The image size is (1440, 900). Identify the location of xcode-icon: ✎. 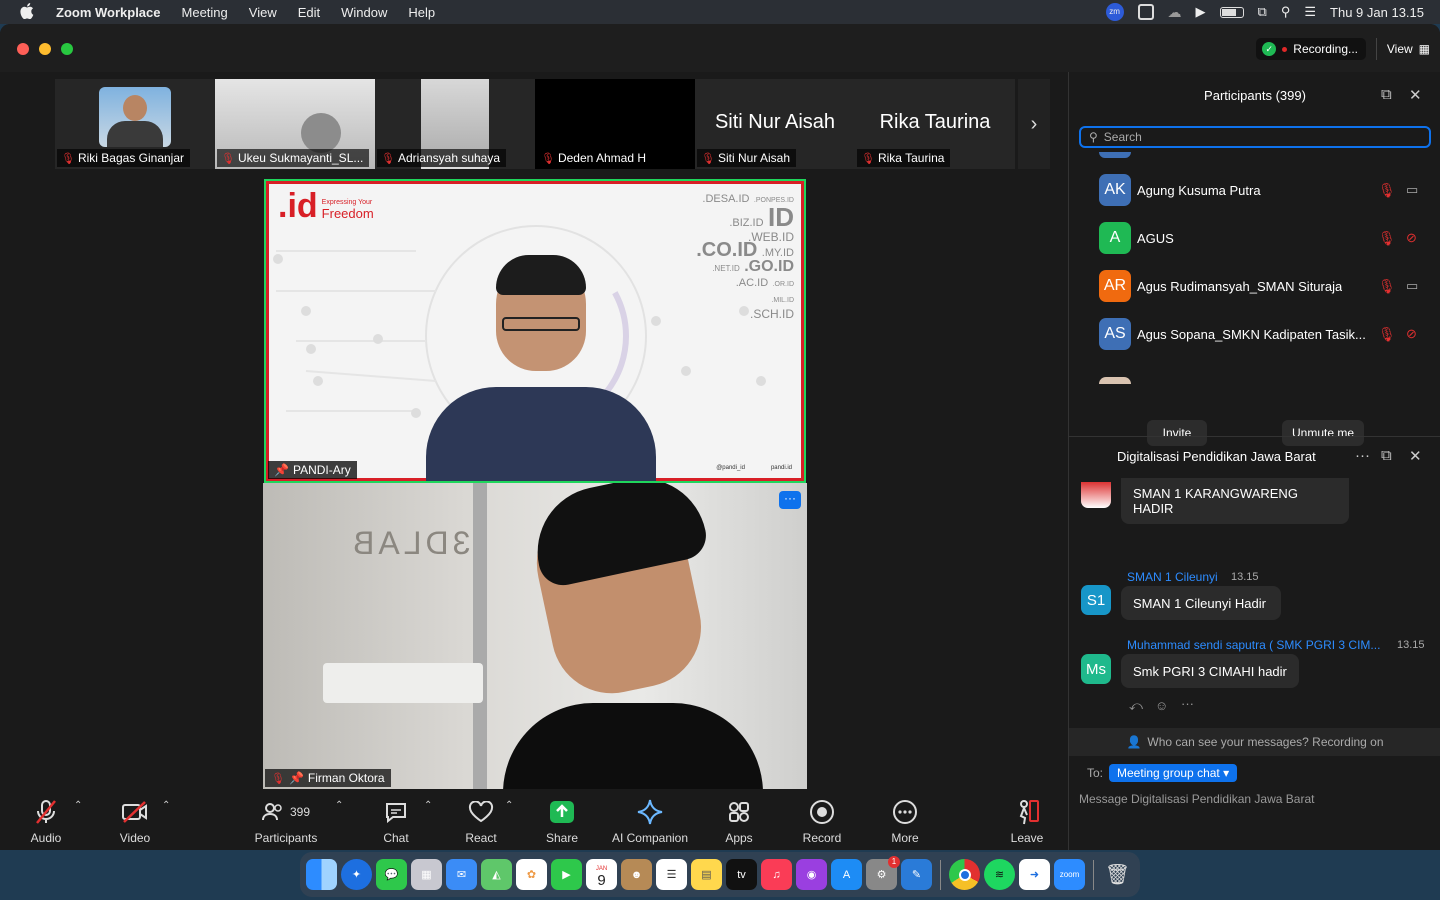
(916, 874).